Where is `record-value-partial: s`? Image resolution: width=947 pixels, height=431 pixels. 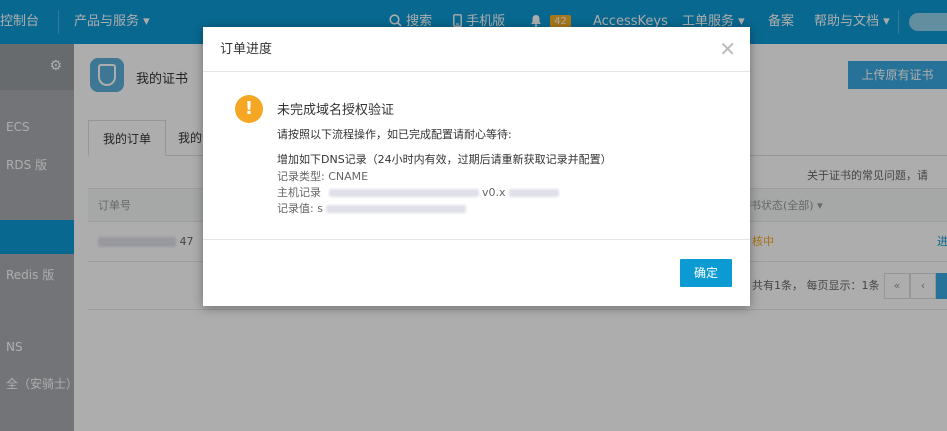
record-value-partial: s is located at coordinates (320, 208).